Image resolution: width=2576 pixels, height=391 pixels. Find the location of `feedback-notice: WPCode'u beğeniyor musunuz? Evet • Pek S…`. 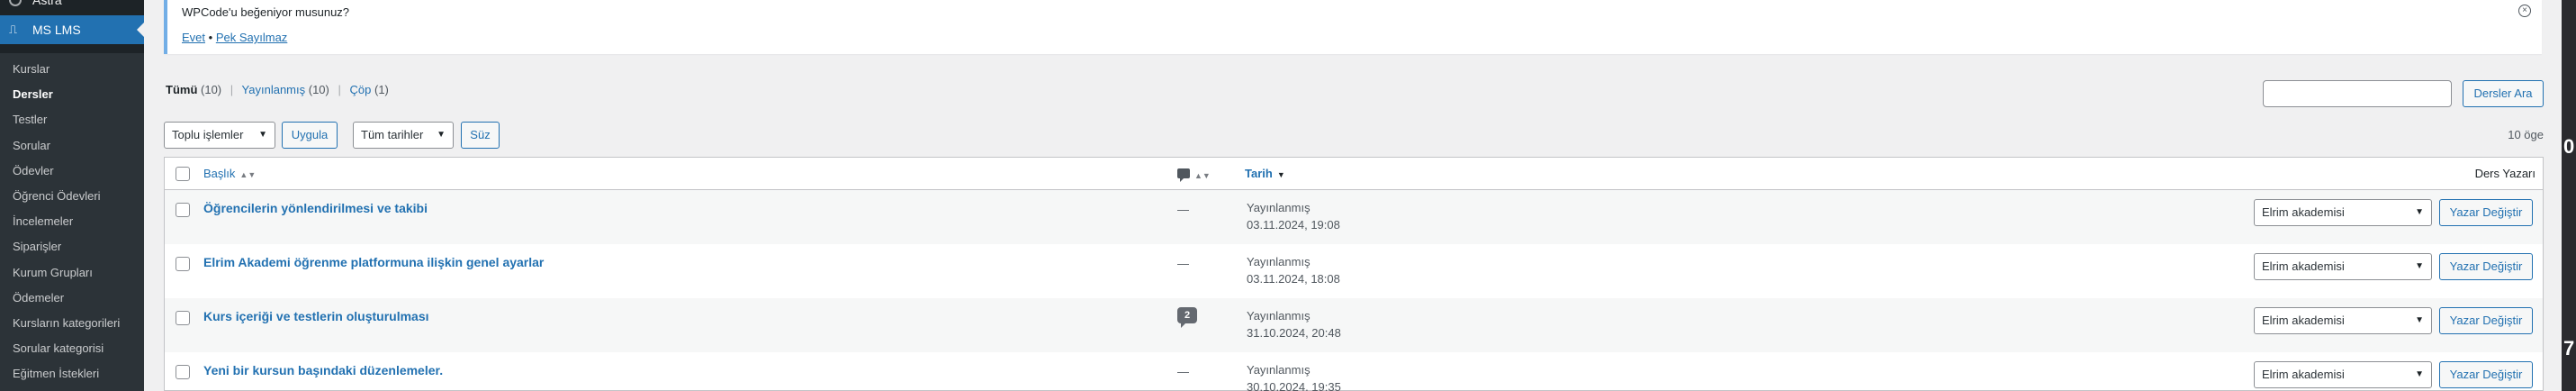

feedback-notice: WPCode'u beğeniyor musunuz? Evet • Pek S… is located at coordinates (1353, 27).